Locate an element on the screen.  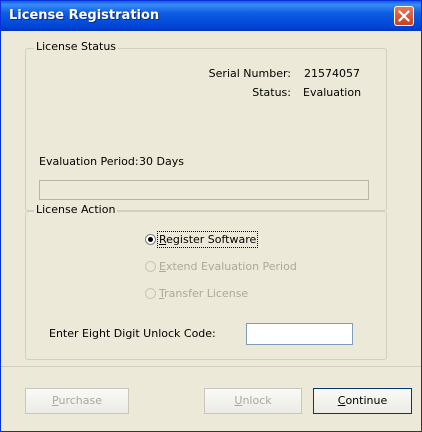
license-status-legend: License Status is located at coordinates (76, 46).